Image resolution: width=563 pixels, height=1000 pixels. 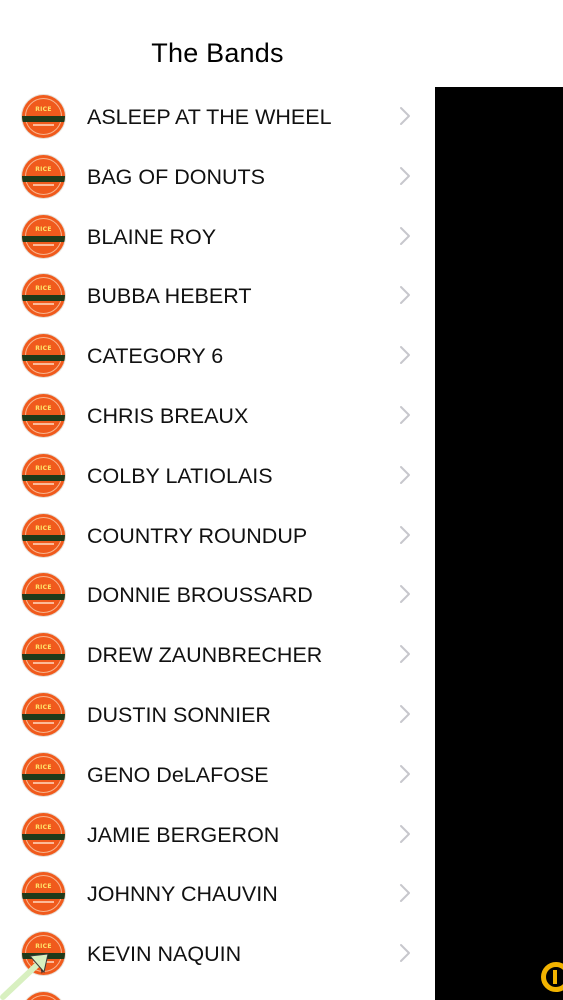 What do you see at coordinates (183, 834) in the screenshot?
I see `band-name-label: JAMIE BERGERON` at bounding box center [183, 834].